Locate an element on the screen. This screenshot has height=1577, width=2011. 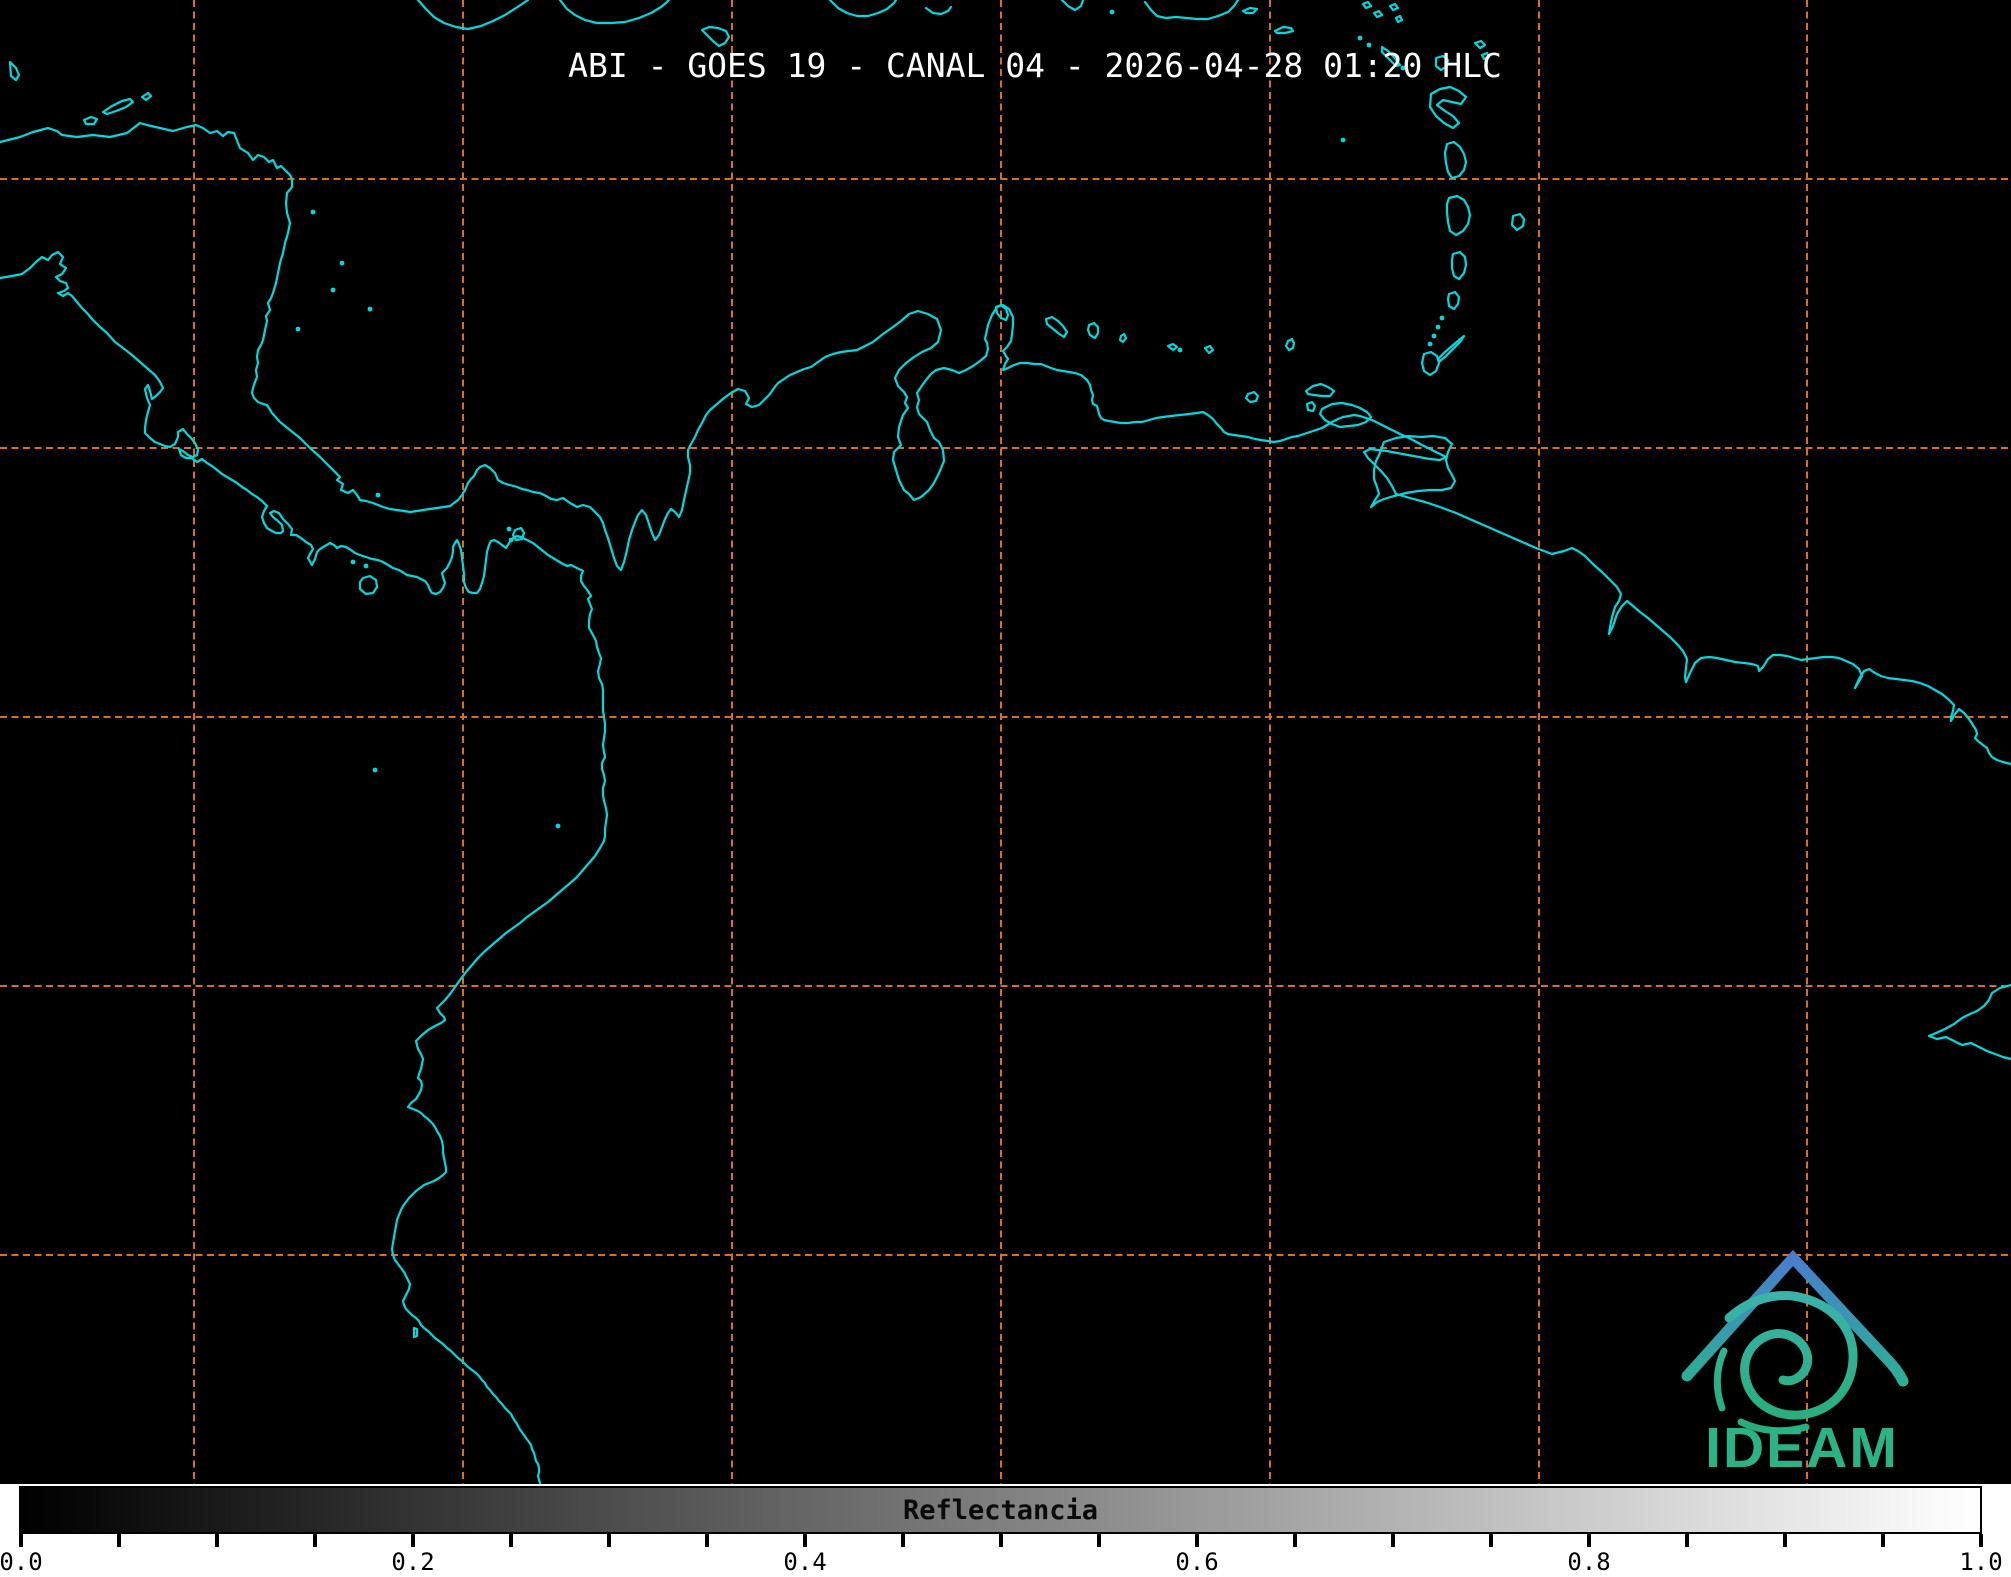
colorbar-tick-label: 0.4 is located at coordinates (805, 1562).